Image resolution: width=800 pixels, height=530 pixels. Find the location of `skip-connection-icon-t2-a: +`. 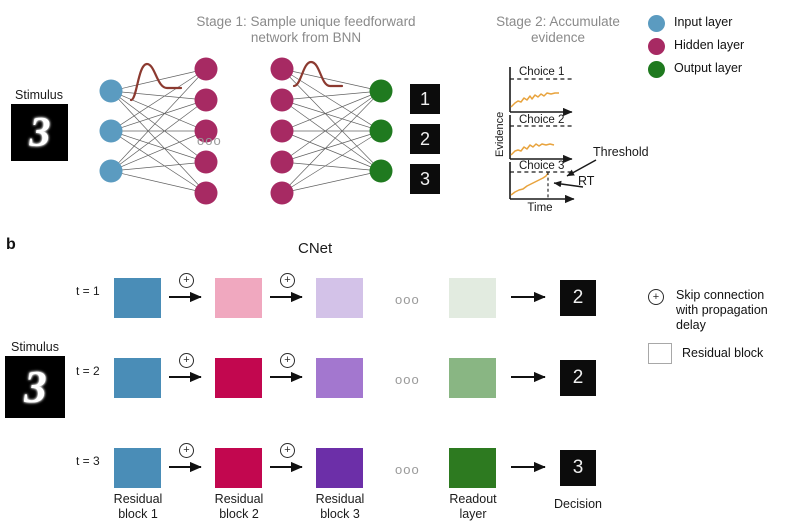

skip-connection-icon-t2-a: + is located at coordinates (186, 360).